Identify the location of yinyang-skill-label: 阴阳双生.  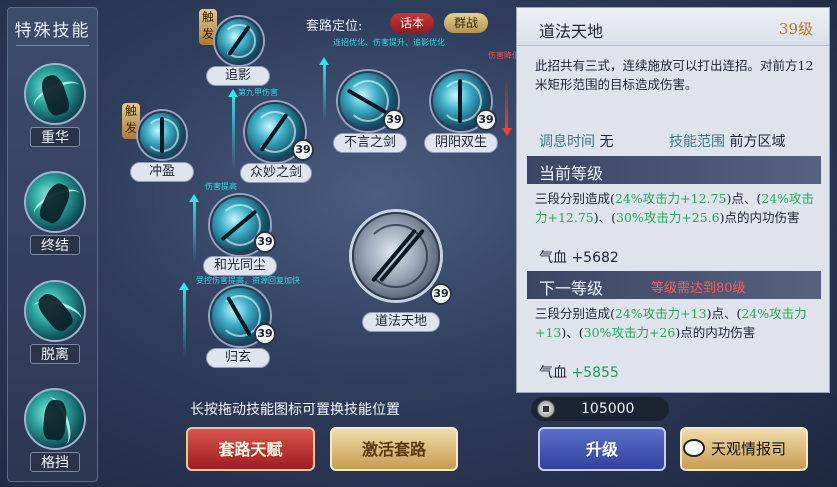
(461, 143).